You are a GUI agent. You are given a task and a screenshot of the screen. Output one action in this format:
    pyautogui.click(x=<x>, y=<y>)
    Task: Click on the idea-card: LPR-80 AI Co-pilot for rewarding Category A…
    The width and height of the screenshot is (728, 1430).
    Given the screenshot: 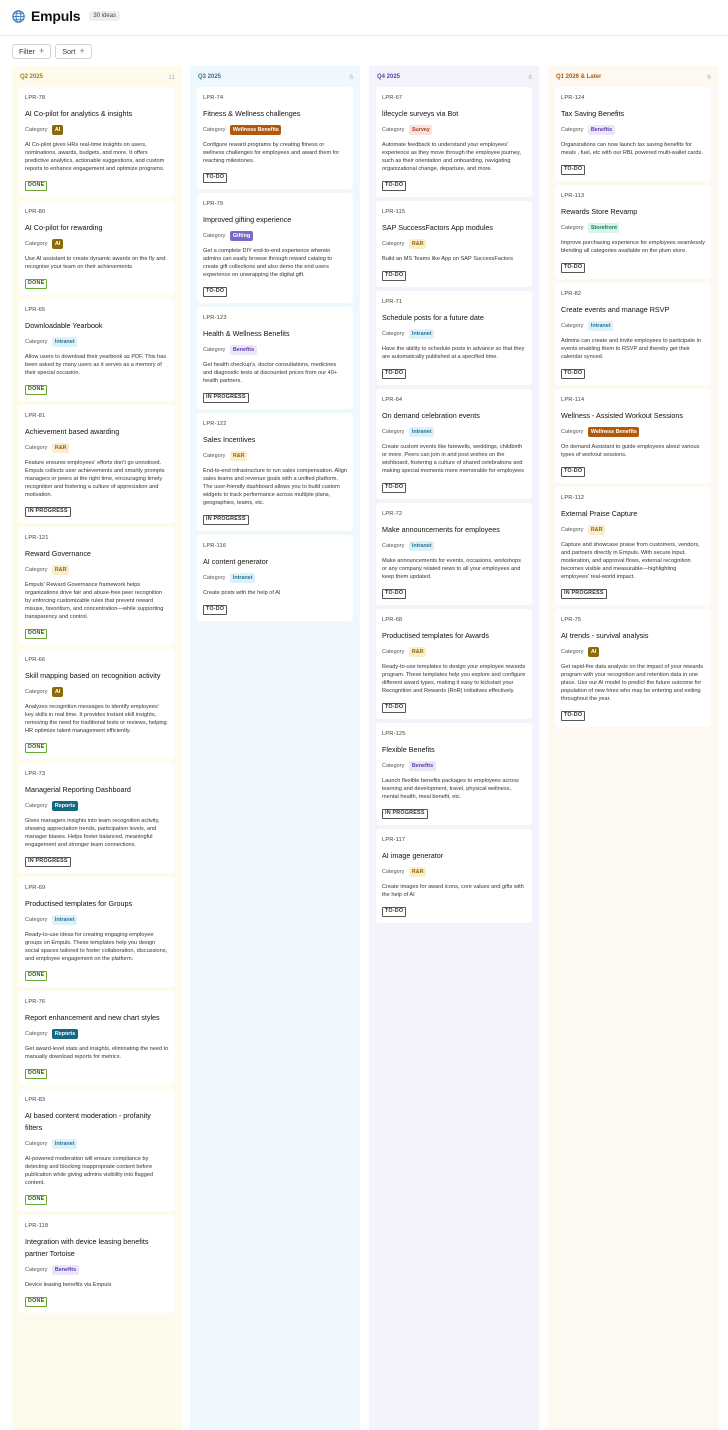 What is the action you would take?
    pyautogui.click(x=97, y=248)
    